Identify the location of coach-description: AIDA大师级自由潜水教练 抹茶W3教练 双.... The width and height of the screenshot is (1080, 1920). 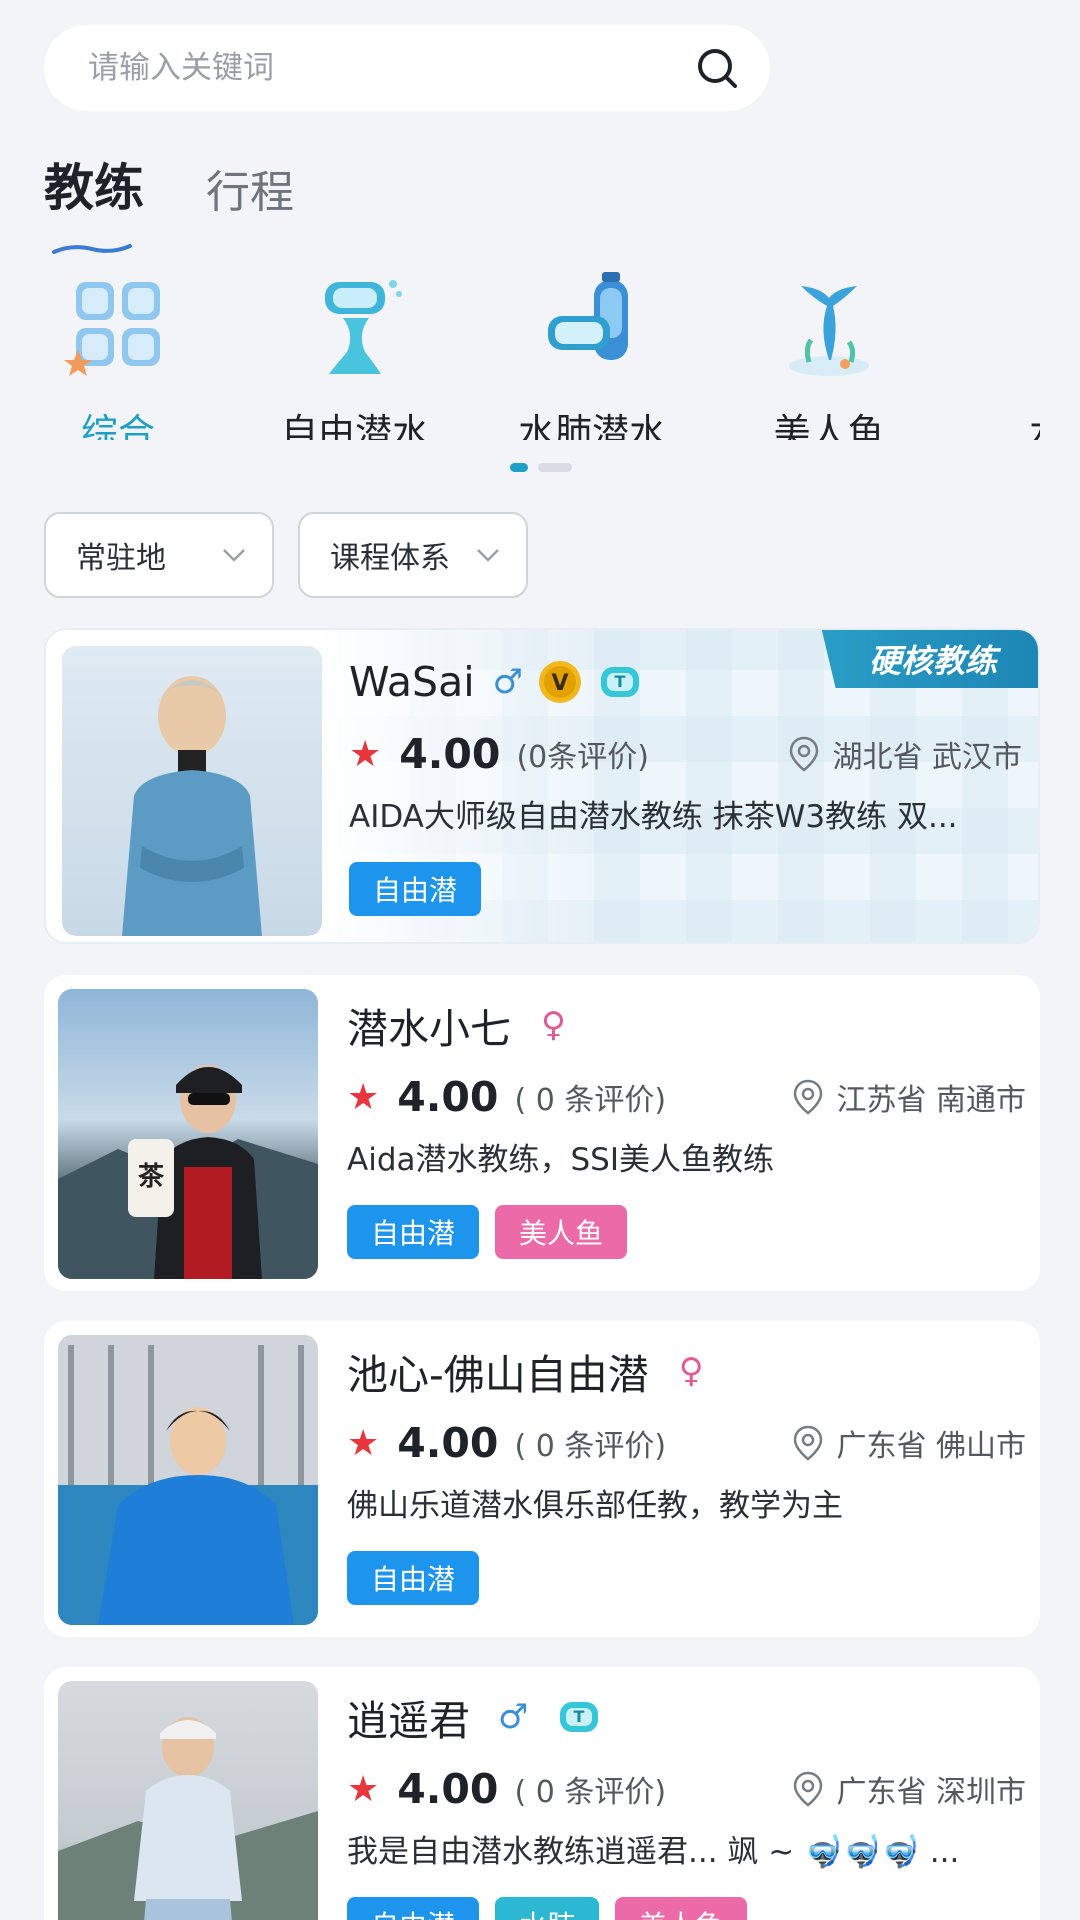
(653, 817).